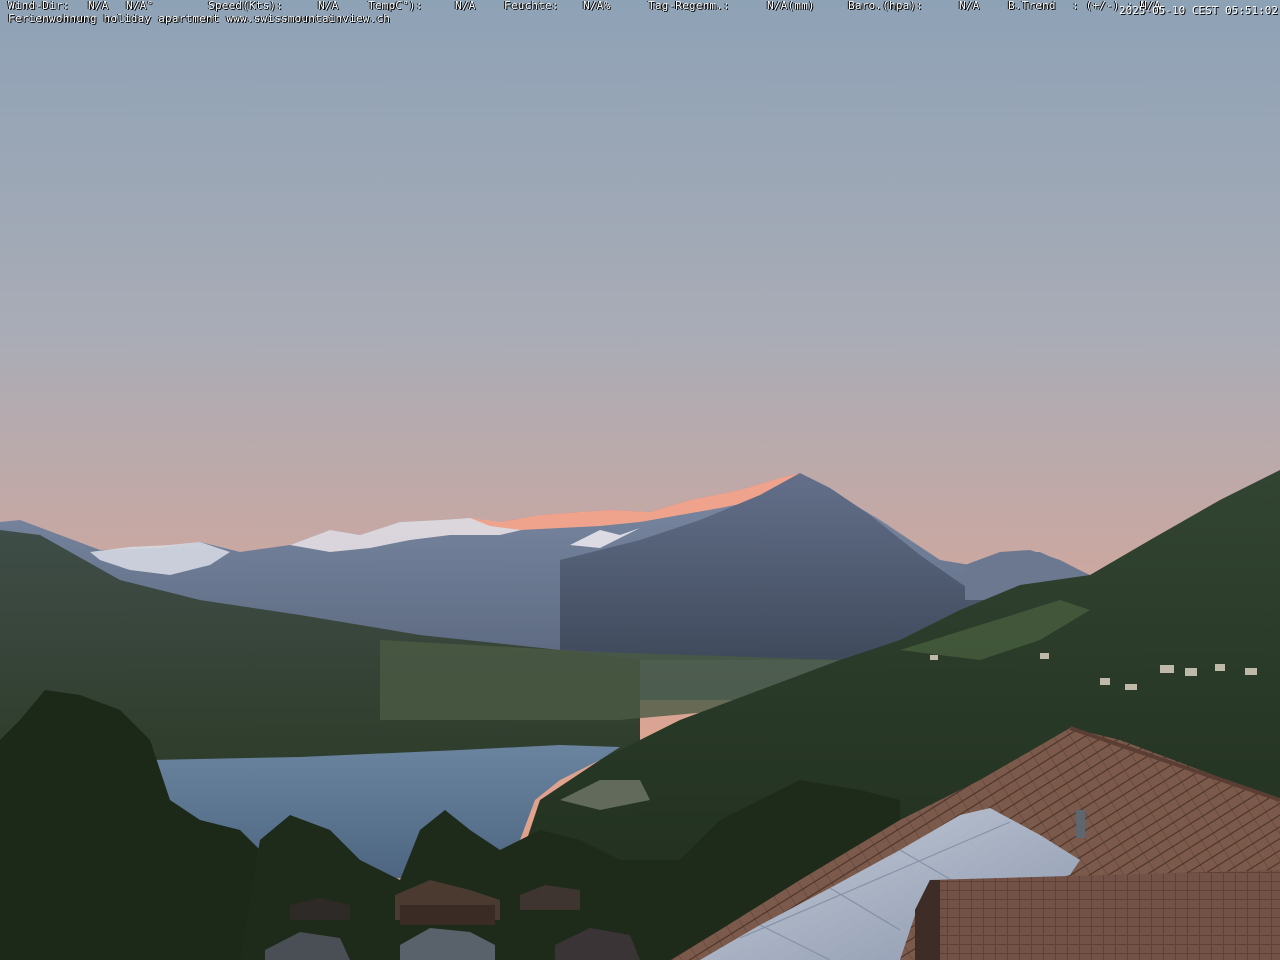 The width and height of the screenshot is (1280, 960). Describe the element at coordinates (246, 6) in the screenshot. I see `speed-label: Speed(Kts):` at that location.